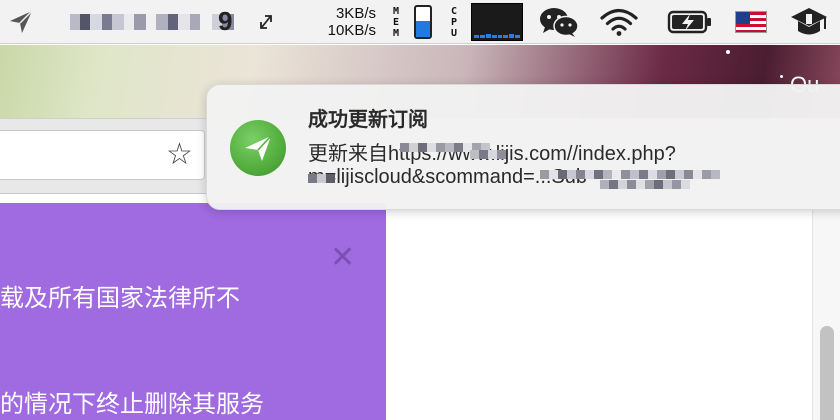  I want to click on banner-close-button: ✕, so click(342, 258).